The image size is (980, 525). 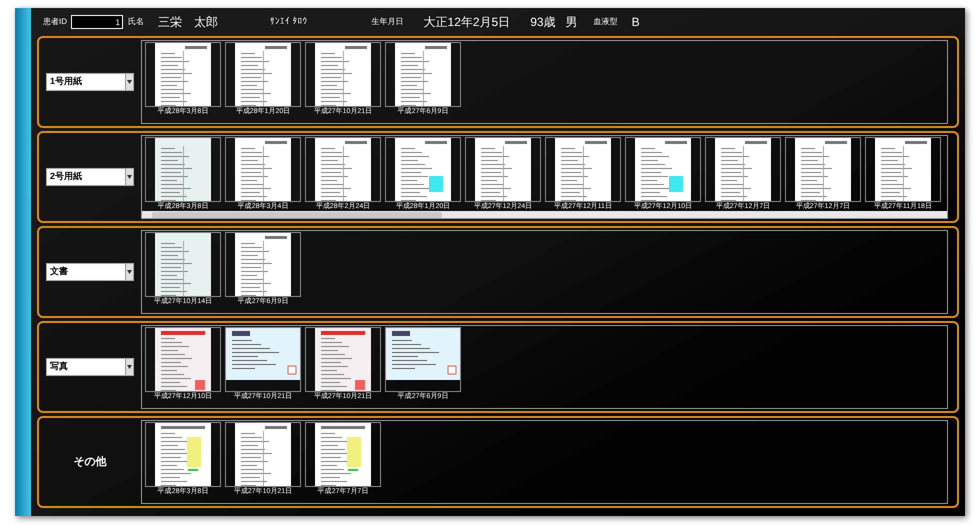 I want to click on patient-name: 三栄 太郎, so click(x=188, y=22).